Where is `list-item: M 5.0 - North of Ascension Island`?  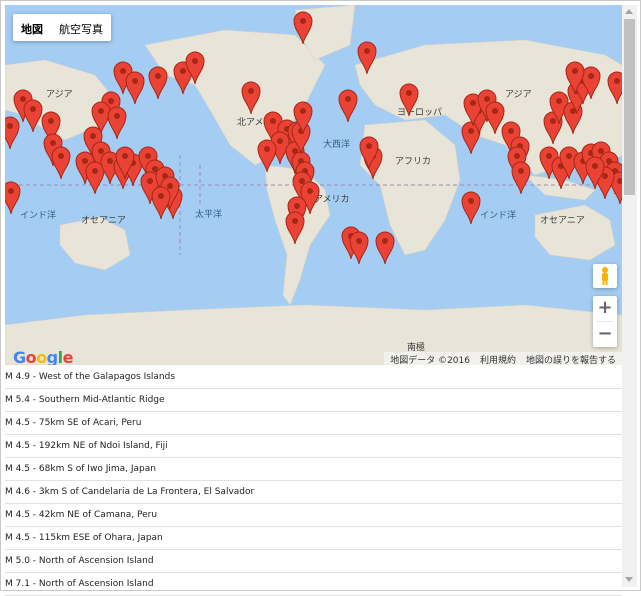
list-item: M 5.0 - North of Ascension Island is located at coordinates (313, 561).